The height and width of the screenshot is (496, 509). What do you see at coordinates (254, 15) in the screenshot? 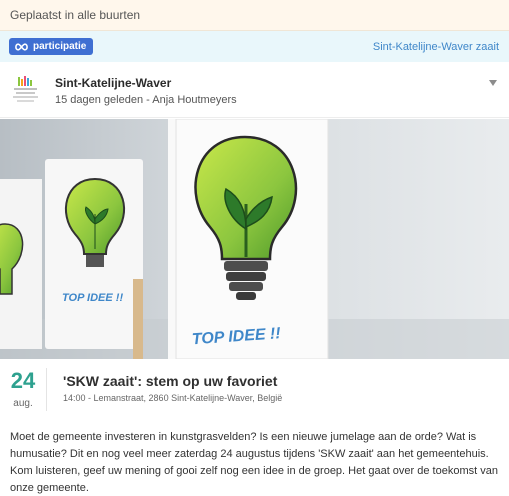
I see `visibility-banner: Geplaatst in alle buurten` at bounding box center [254, 15].